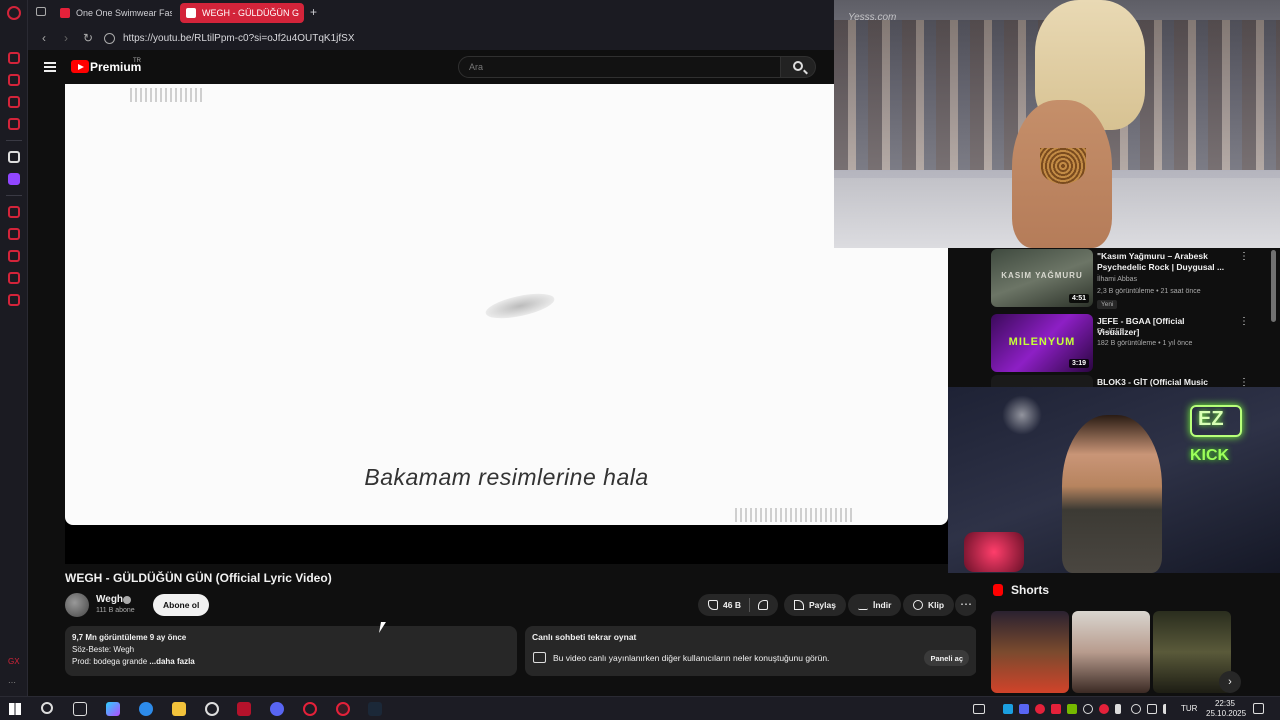 This screenshot has height=720, width=1280. What do you see at coordinates (191, 13) in the screenshot?
I see `speaker-icon` at bounding box center [191, 13].